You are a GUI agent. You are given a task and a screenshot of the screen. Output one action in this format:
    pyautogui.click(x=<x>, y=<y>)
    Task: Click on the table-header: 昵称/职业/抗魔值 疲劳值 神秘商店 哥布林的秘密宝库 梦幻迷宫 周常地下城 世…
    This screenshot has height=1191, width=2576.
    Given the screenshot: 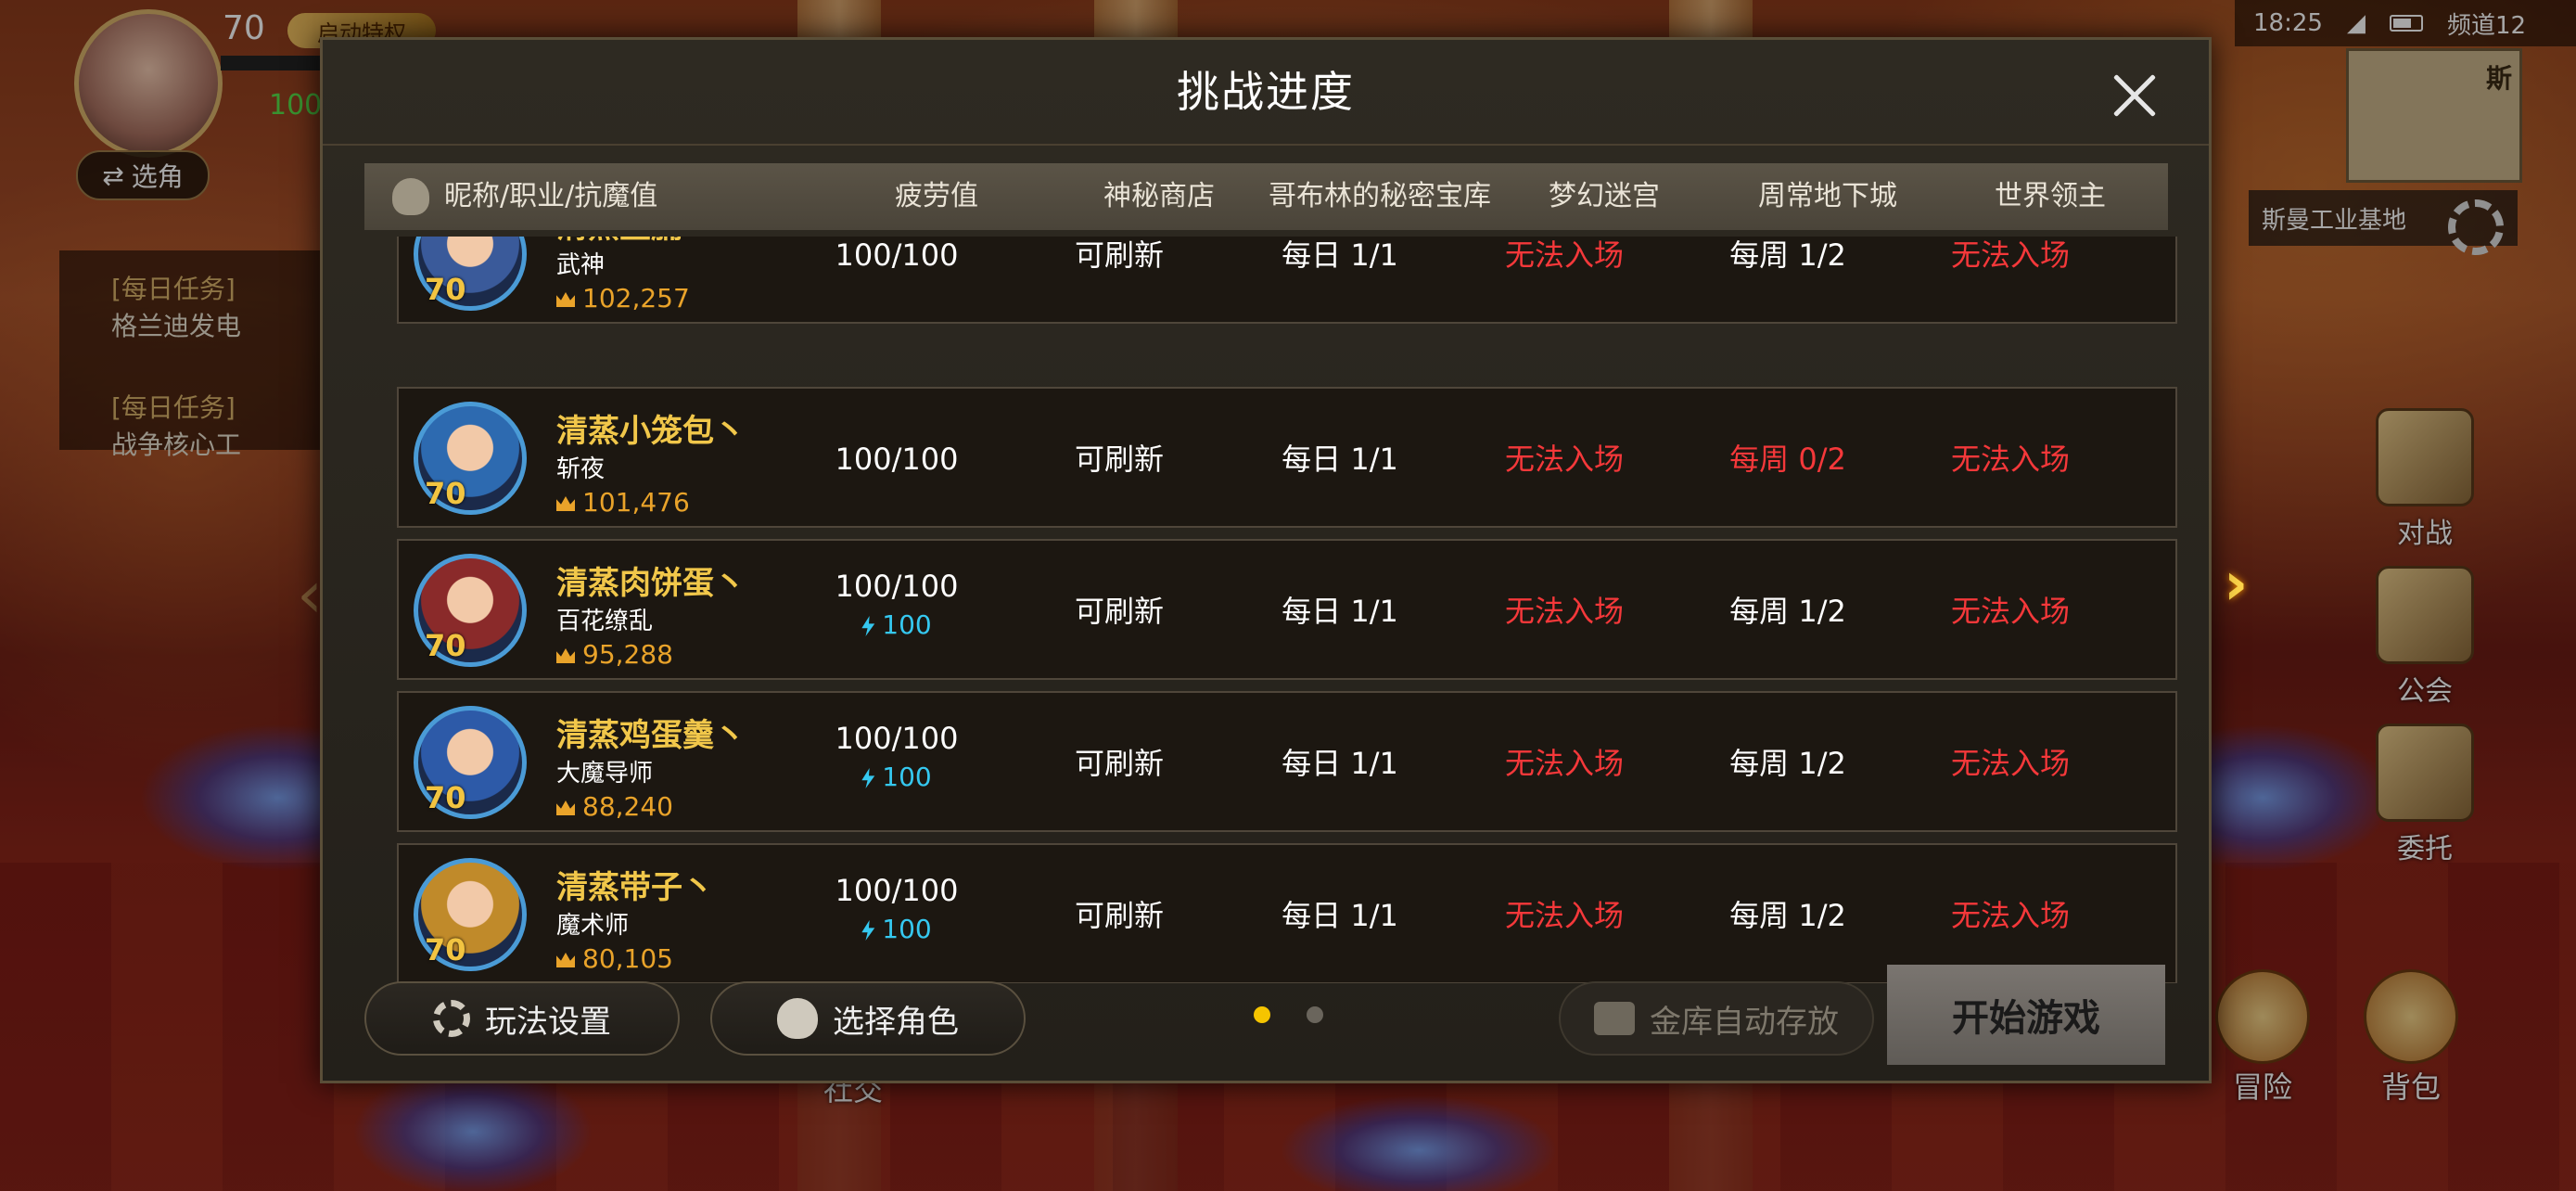 What is the action you would take?
    pyautogui.click(x=1266, y=196)
    